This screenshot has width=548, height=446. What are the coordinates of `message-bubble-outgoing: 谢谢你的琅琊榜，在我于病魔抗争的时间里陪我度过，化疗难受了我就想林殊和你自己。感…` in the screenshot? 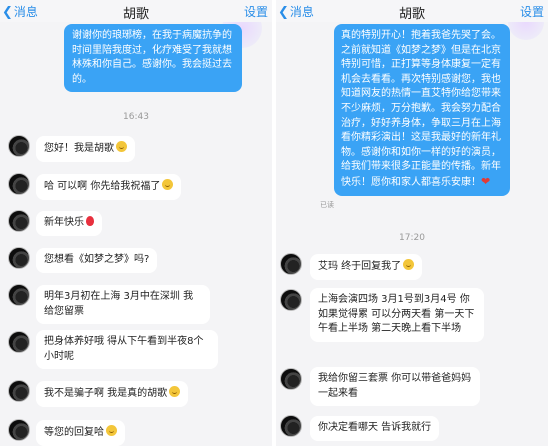 It's located at (153, 58).